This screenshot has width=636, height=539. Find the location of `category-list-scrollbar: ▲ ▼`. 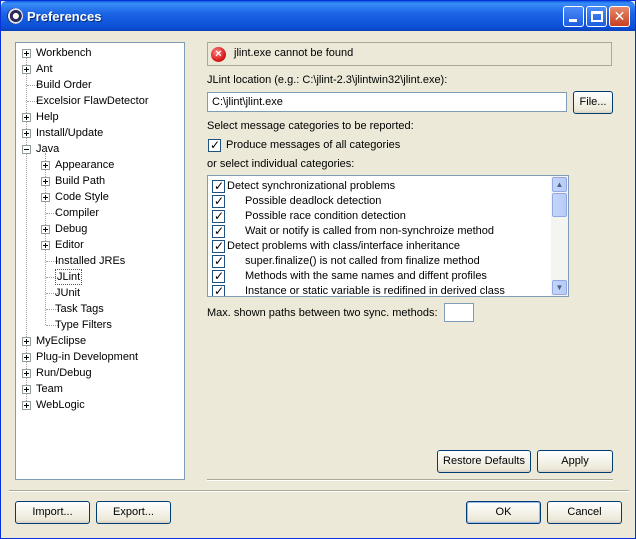

category-list-scrollbar: ▲ ▼ is located at coordinates (559, 236).